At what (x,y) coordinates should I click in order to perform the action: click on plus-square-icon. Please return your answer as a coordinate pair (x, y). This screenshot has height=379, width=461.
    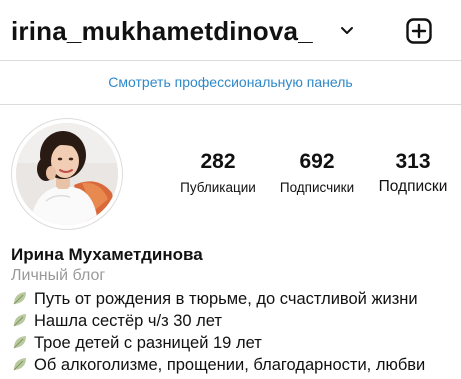
    Looking at the image, I should click on (419, 31).